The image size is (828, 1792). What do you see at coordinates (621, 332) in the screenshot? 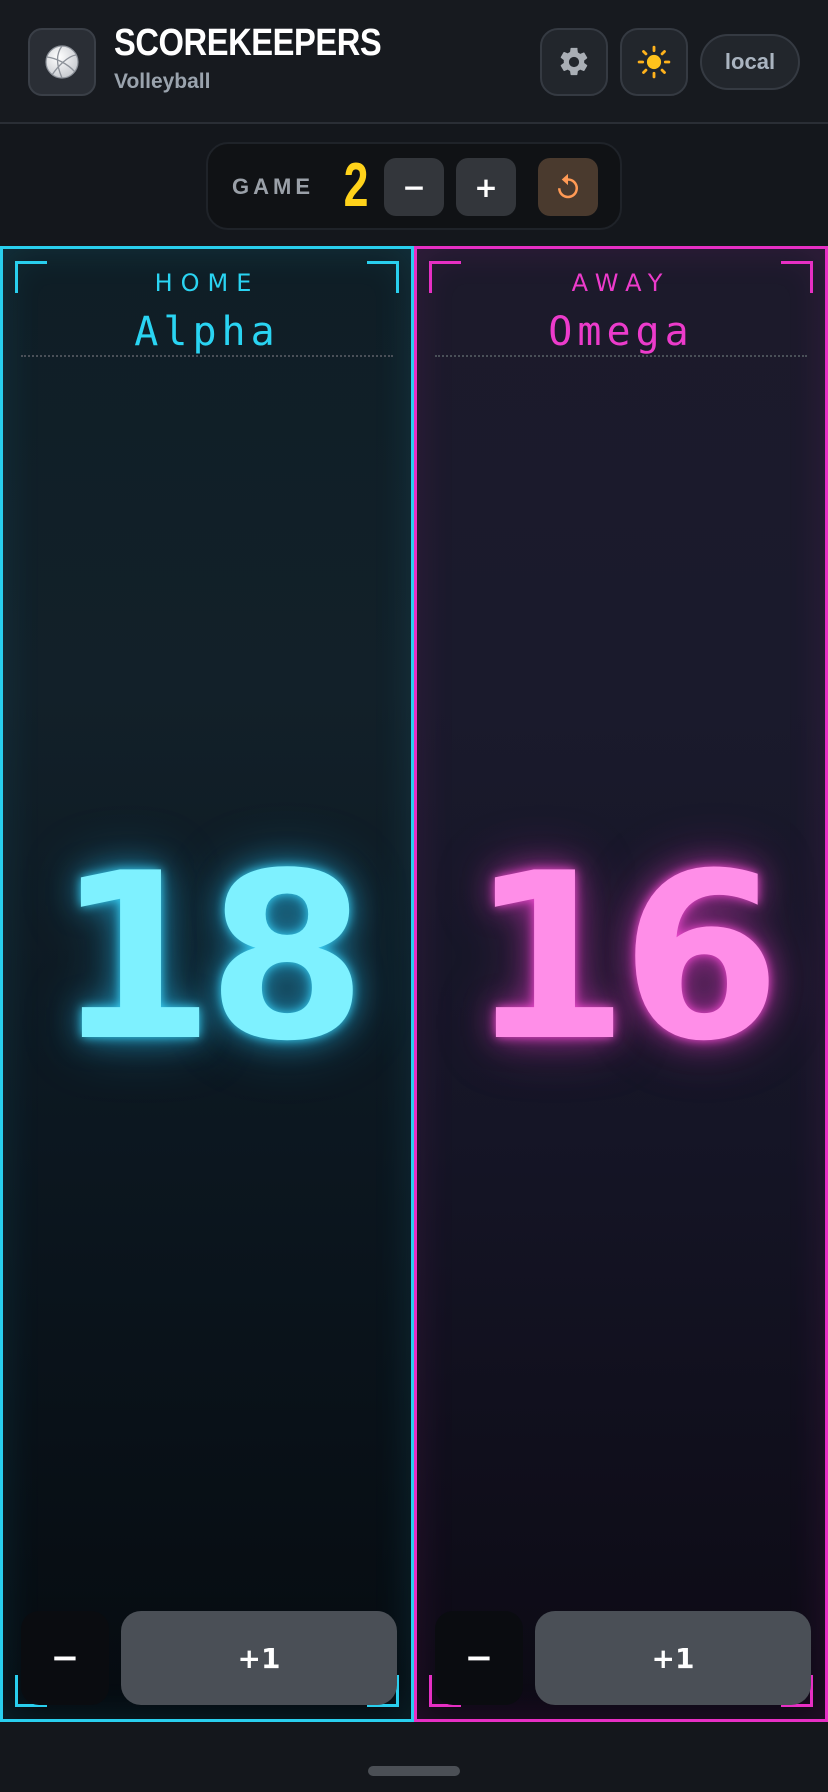
I see `away-team-name: Omega` at bounding box center [621, 332].